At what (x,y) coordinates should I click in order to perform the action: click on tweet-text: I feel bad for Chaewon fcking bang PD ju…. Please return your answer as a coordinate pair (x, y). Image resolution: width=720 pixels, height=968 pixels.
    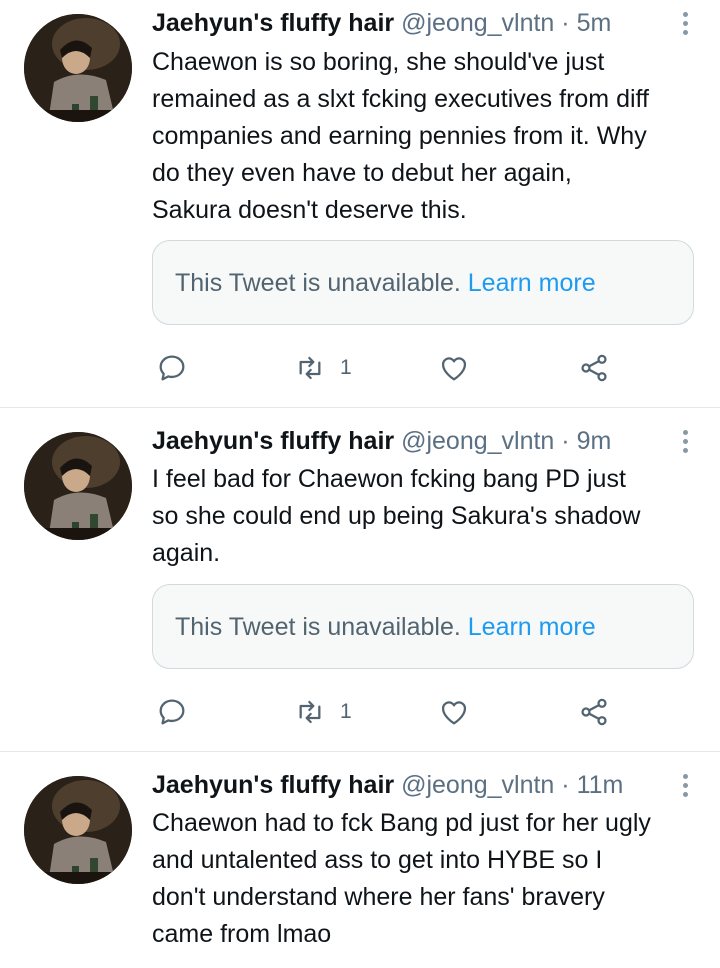
    Looking at the image, I should click on (424, 516).